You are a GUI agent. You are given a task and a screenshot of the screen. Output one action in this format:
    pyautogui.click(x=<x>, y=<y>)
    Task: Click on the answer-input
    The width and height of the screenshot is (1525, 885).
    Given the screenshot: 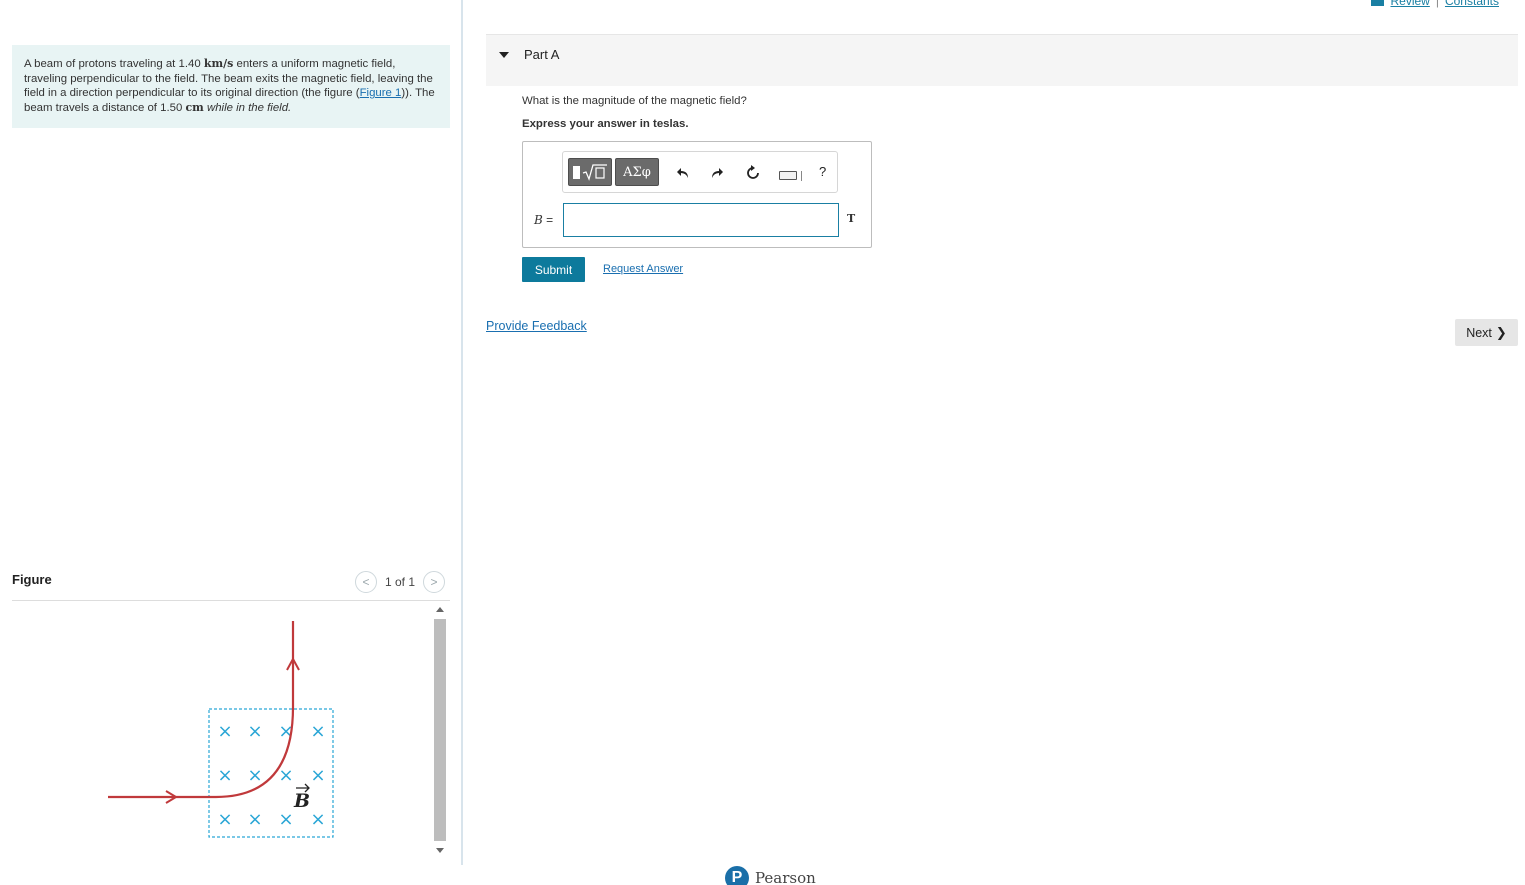 What is the action you would take?
    pyautogui.click(x=701, y=220)
    